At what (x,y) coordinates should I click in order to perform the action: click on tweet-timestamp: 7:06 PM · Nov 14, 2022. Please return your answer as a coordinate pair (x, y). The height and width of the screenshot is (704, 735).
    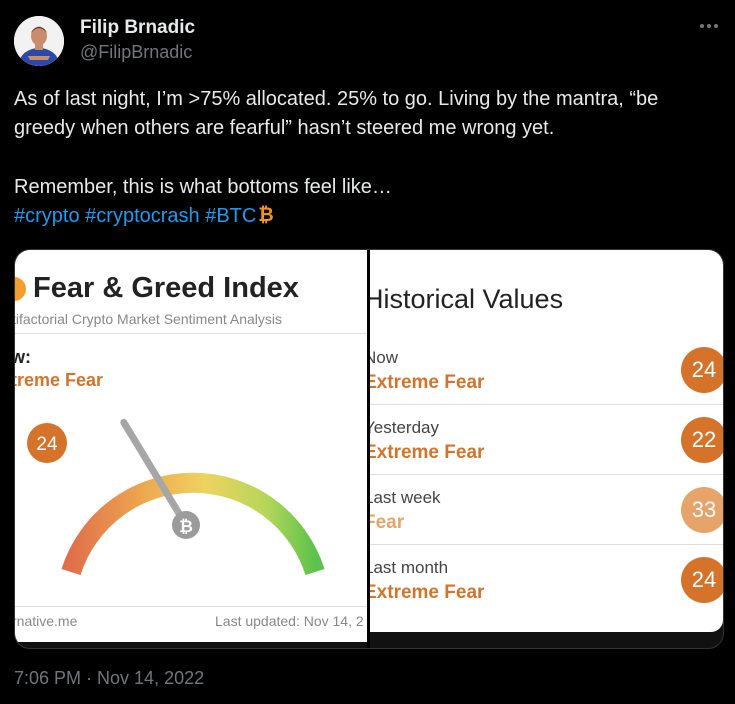
    Looking at the image, I should click on (109, 678).